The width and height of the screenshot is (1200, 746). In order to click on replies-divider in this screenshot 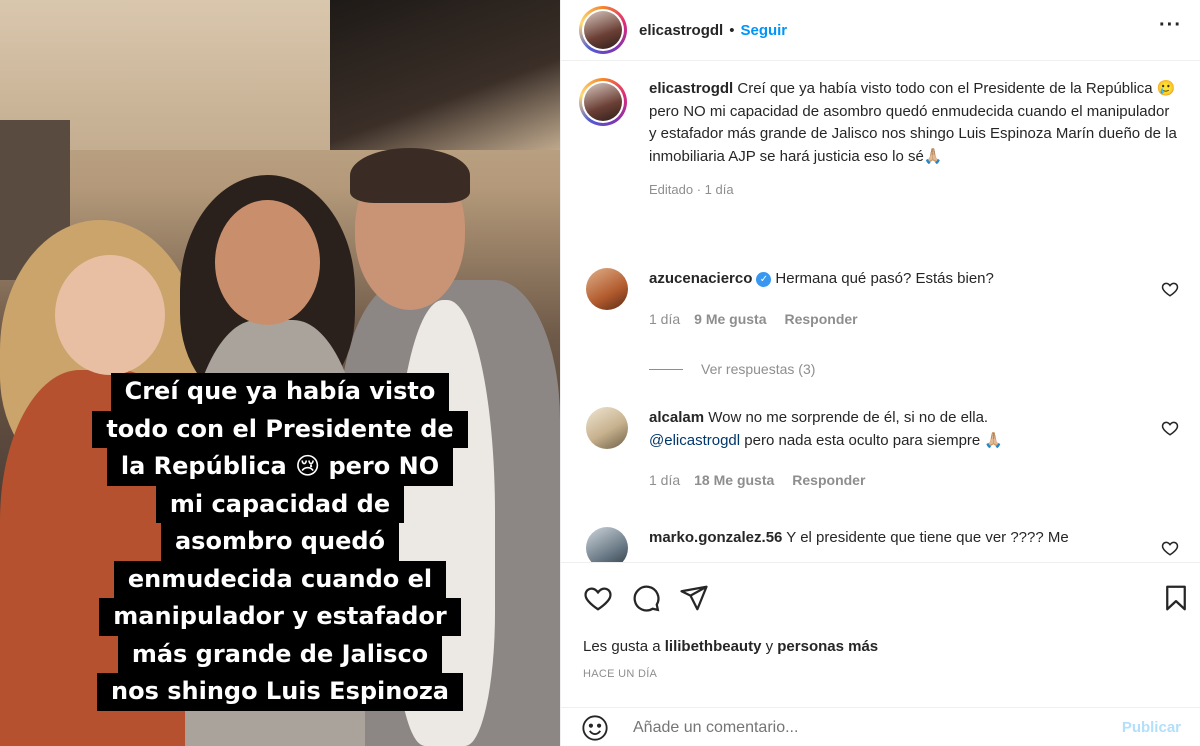, I will do `click(666, 369)`.